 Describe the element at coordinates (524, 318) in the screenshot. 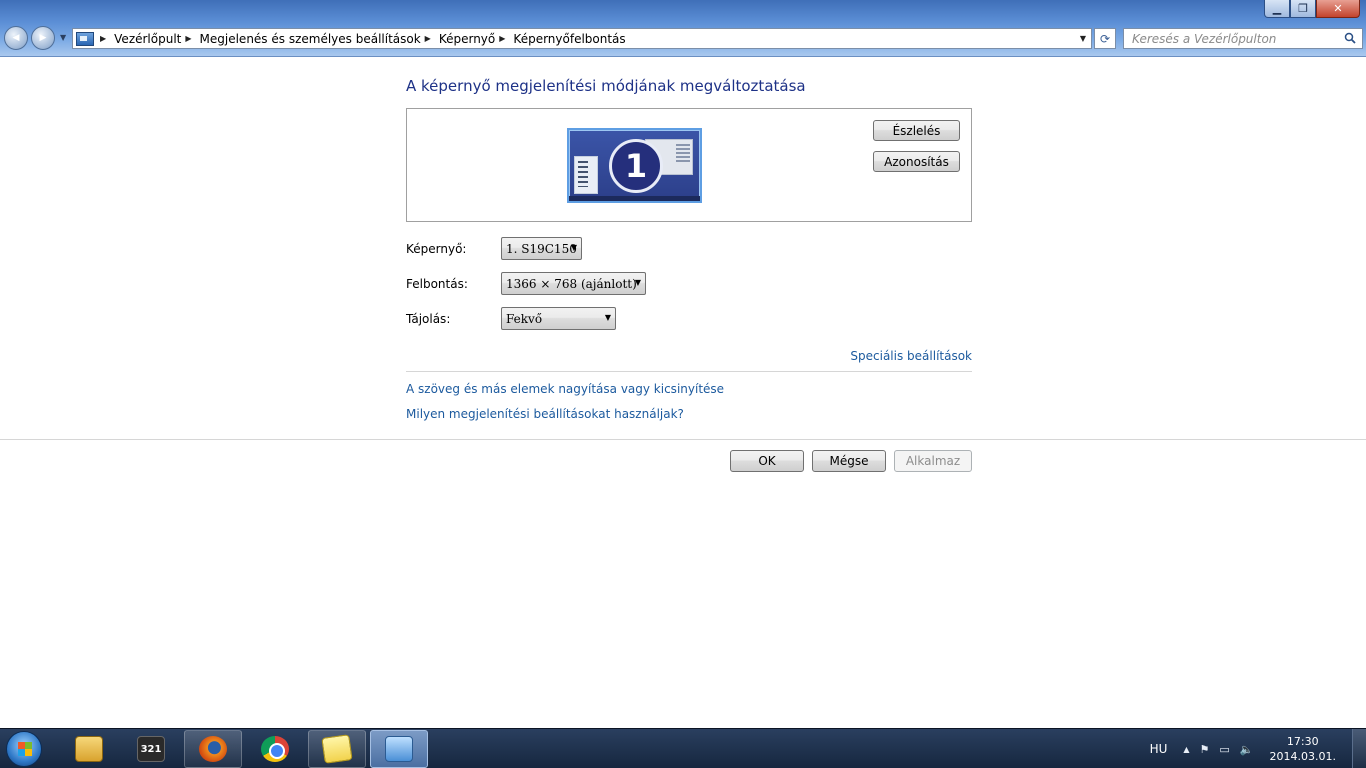

I see `orientation-select-value: Fekvő` at that location.